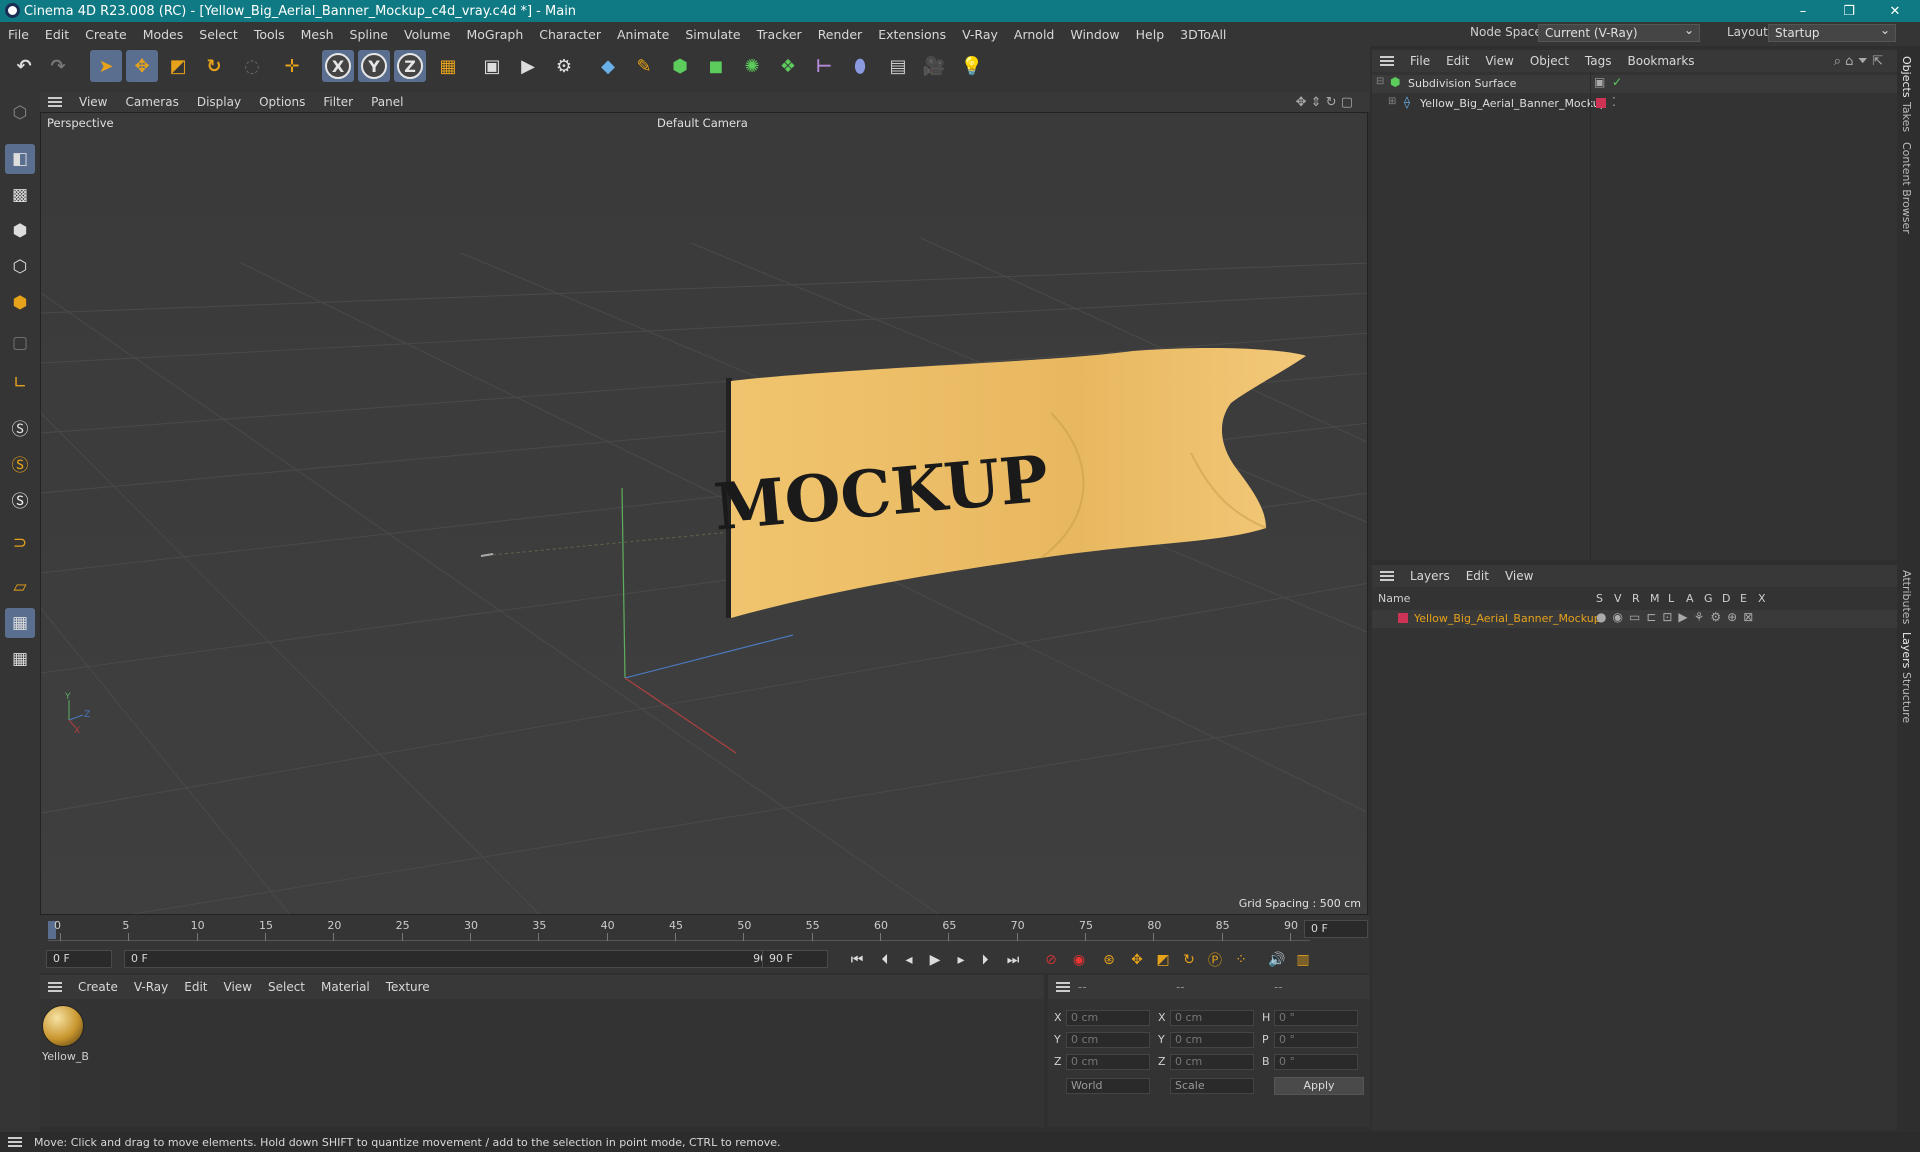 The image size is (1920, 1152). I want to click on menu-tools: Tools, so click(269, 34).